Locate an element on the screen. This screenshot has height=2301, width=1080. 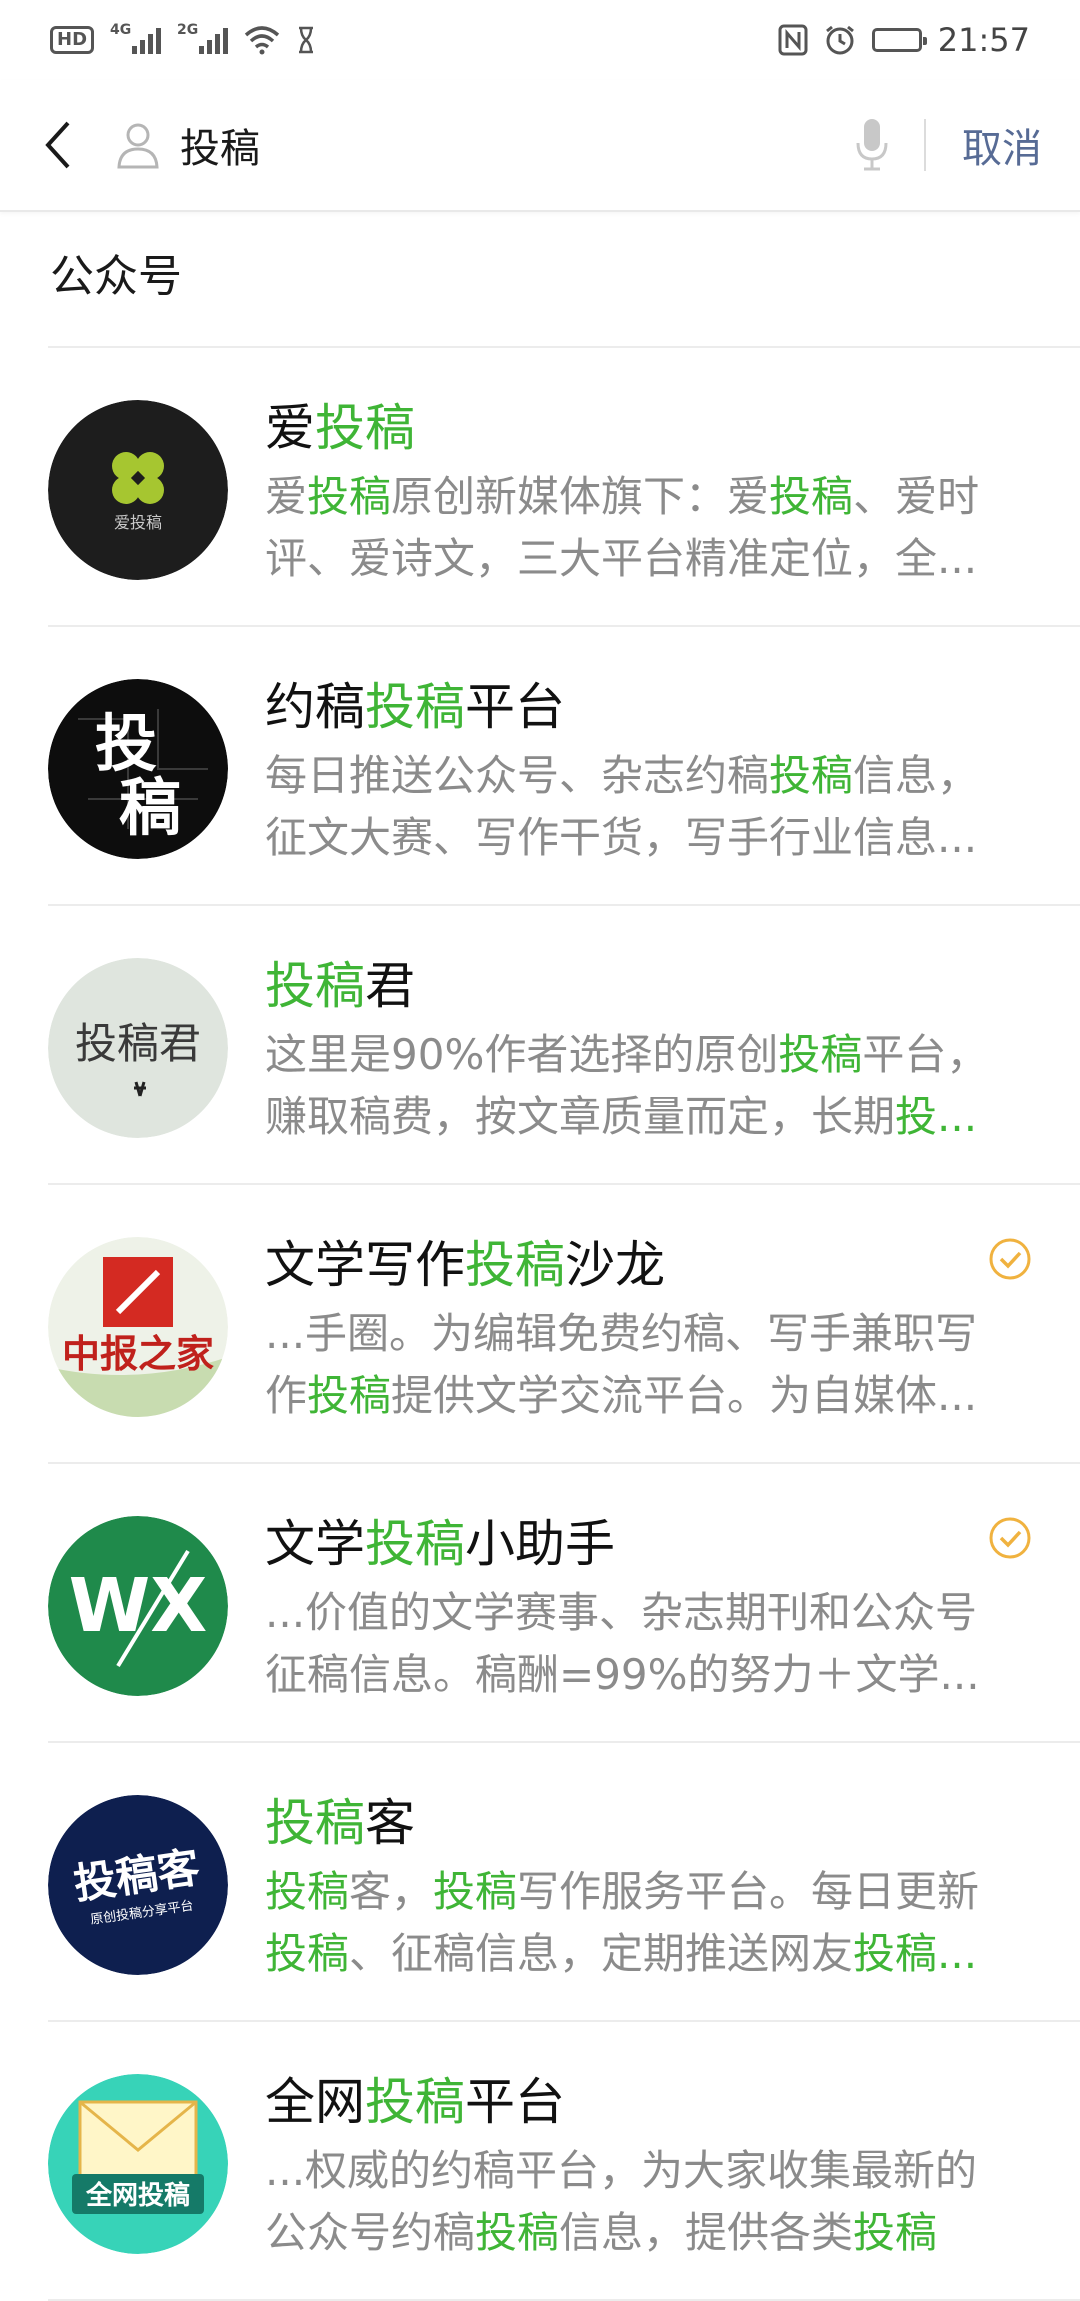
text-segment: 赚取稿费，按文章质量而定，长期 is located at coordinates (580, 1116).